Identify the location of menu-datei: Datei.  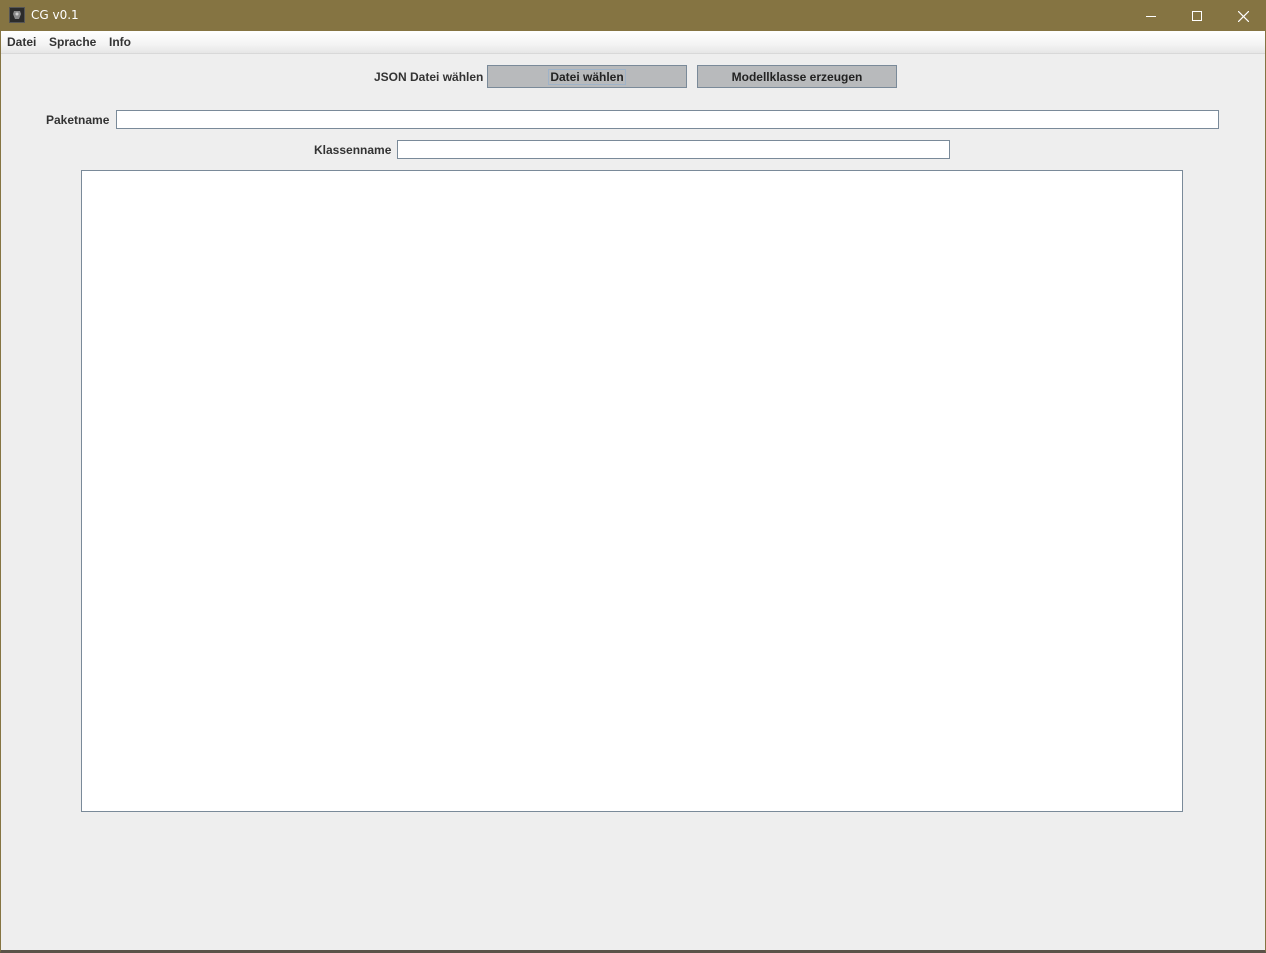
(21, 42).